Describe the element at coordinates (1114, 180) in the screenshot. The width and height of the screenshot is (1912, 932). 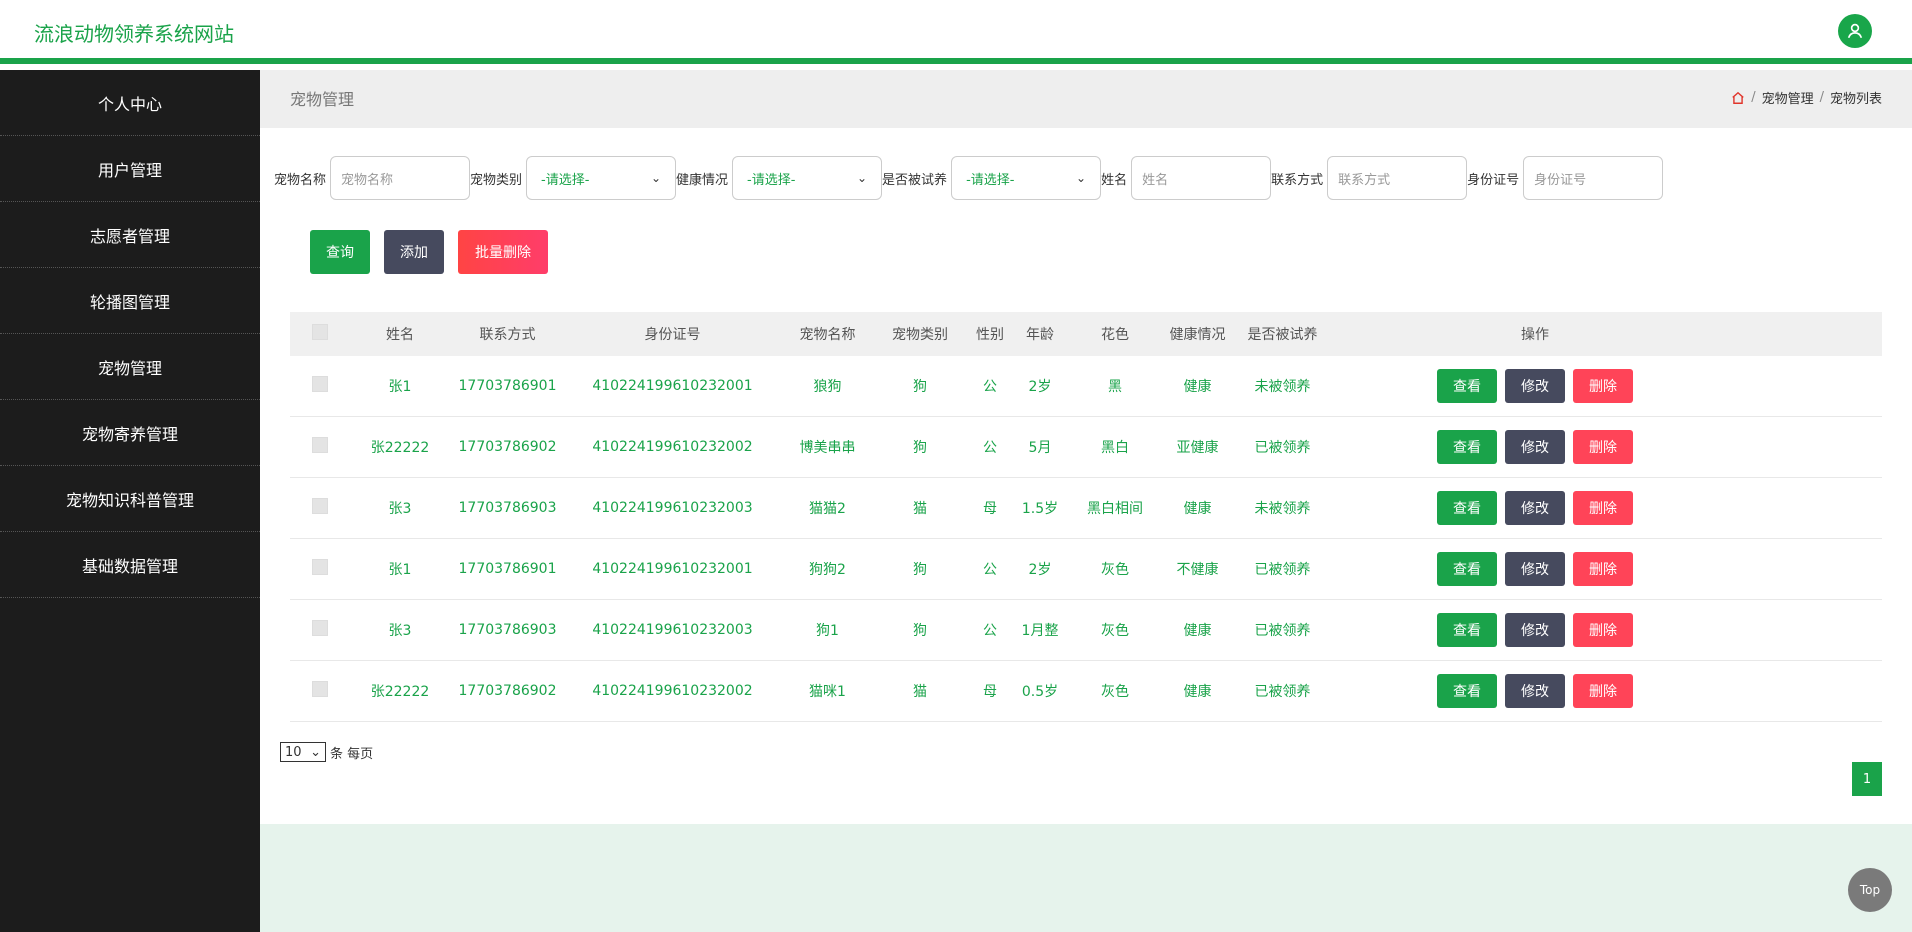
I see `name-label: 姓名` at that location.